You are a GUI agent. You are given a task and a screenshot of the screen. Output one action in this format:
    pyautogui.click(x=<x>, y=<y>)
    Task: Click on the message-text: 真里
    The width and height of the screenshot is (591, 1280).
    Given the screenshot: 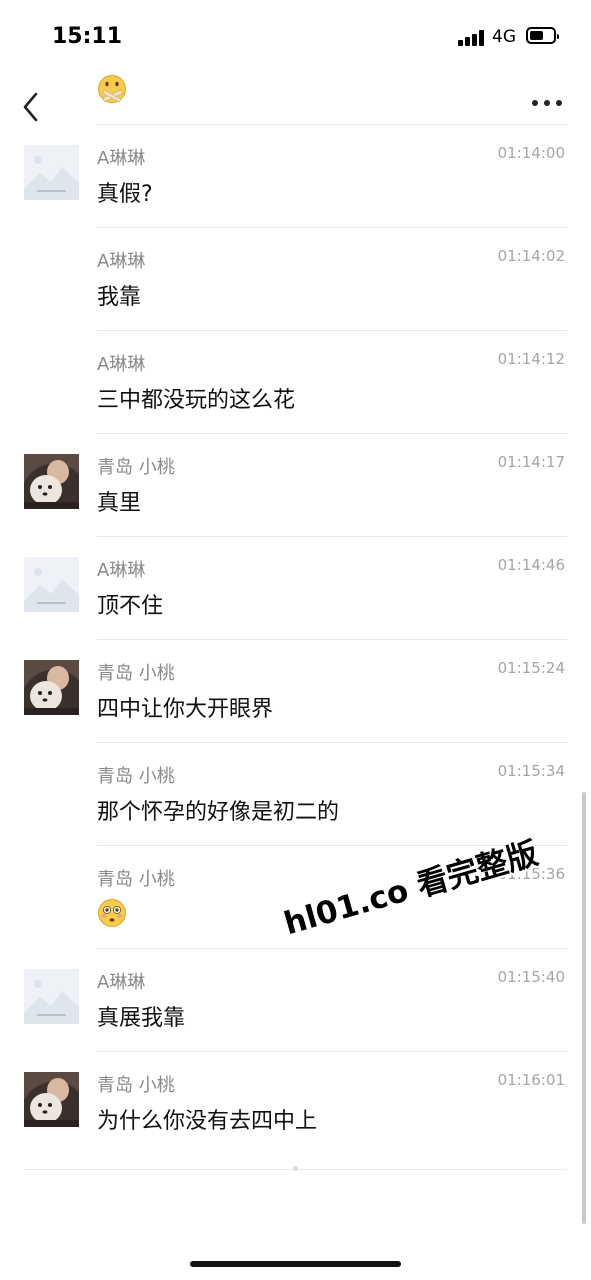 What is the action you would take?
    pyautogui.click(x=119, y=503)
    